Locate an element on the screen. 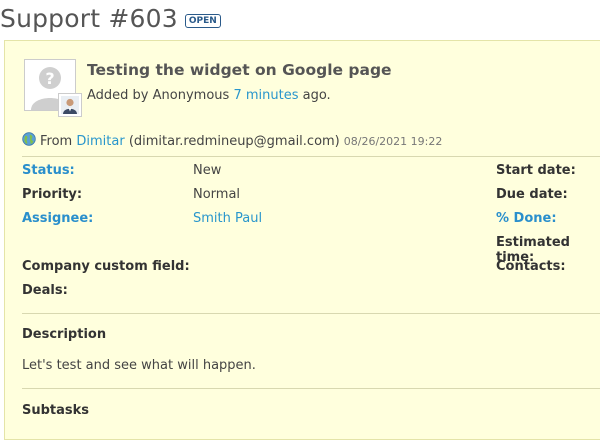  priority-label: Priority: is located at coordinates (52, 194).